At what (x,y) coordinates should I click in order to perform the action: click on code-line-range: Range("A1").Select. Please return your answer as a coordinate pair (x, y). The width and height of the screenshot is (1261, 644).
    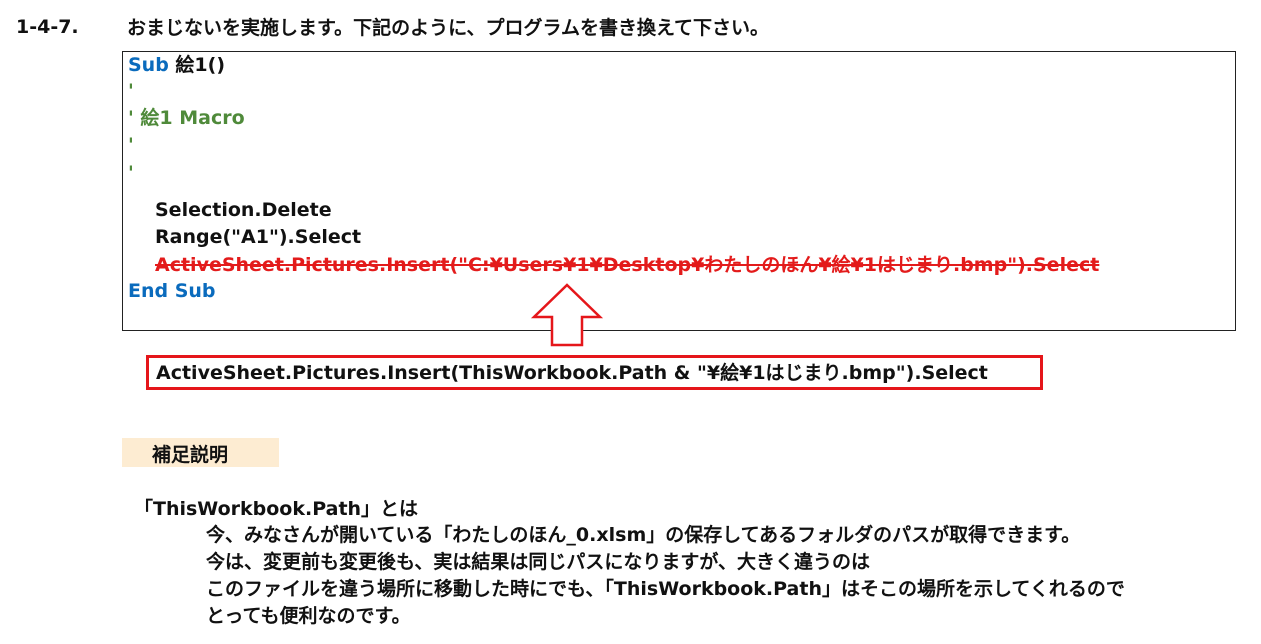
    Looking at the image, I should click on (258, 237).